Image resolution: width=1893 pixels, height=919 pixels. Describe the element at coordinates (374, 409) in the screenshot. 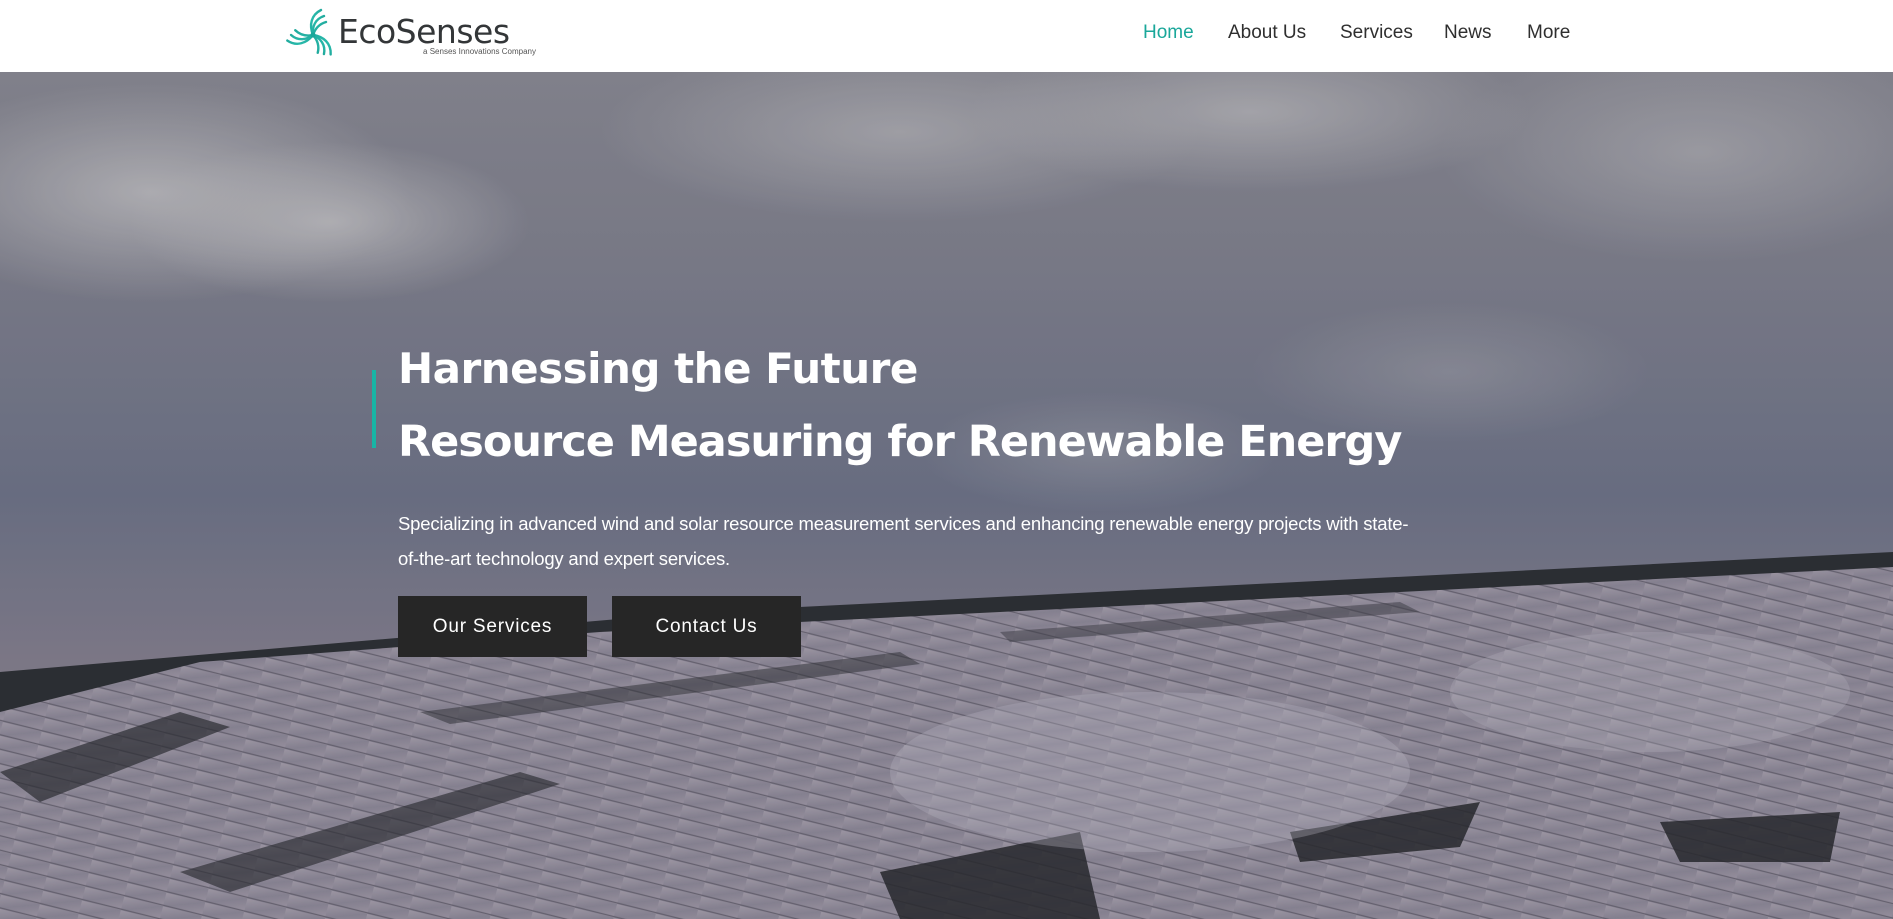

I see `headline-accent-bar` at that location.